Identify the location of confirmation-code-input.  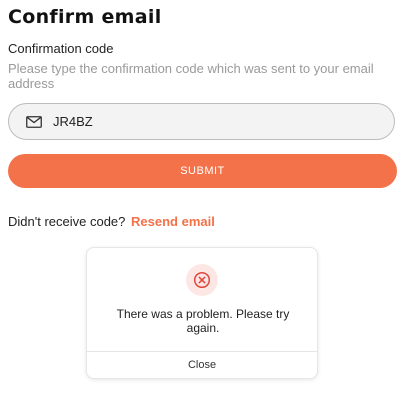
(203, 121).